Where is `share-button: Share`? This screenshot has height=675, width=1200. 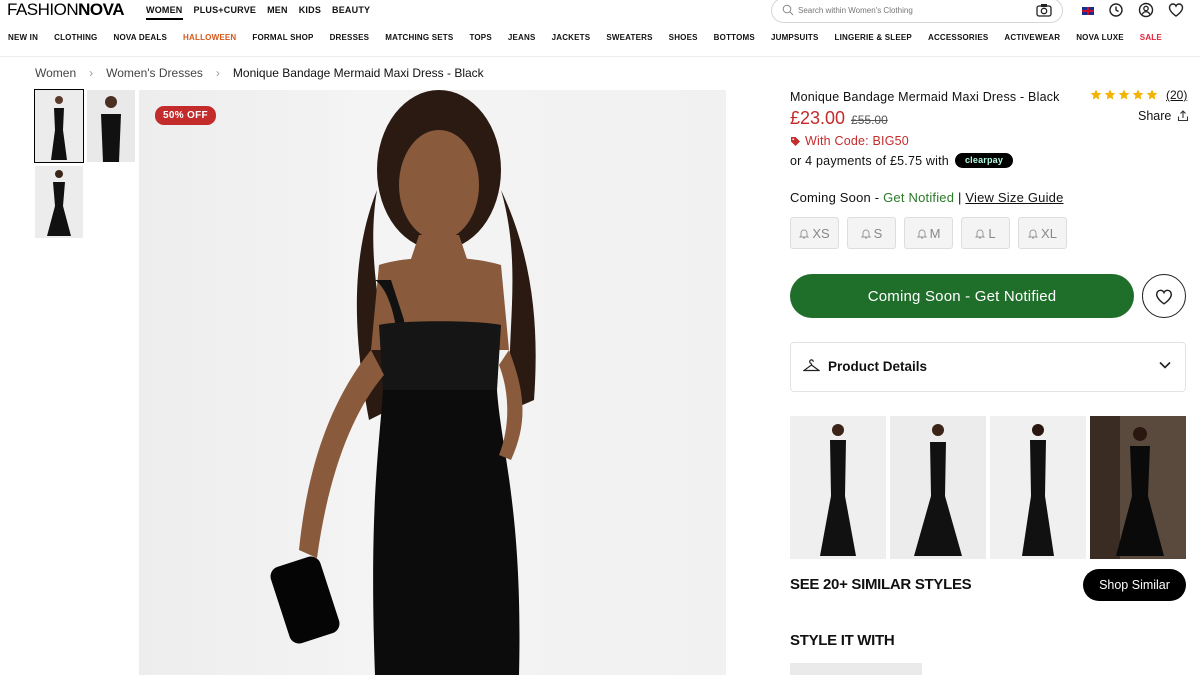 share-button: Share is located at coordinates (1163, 116).